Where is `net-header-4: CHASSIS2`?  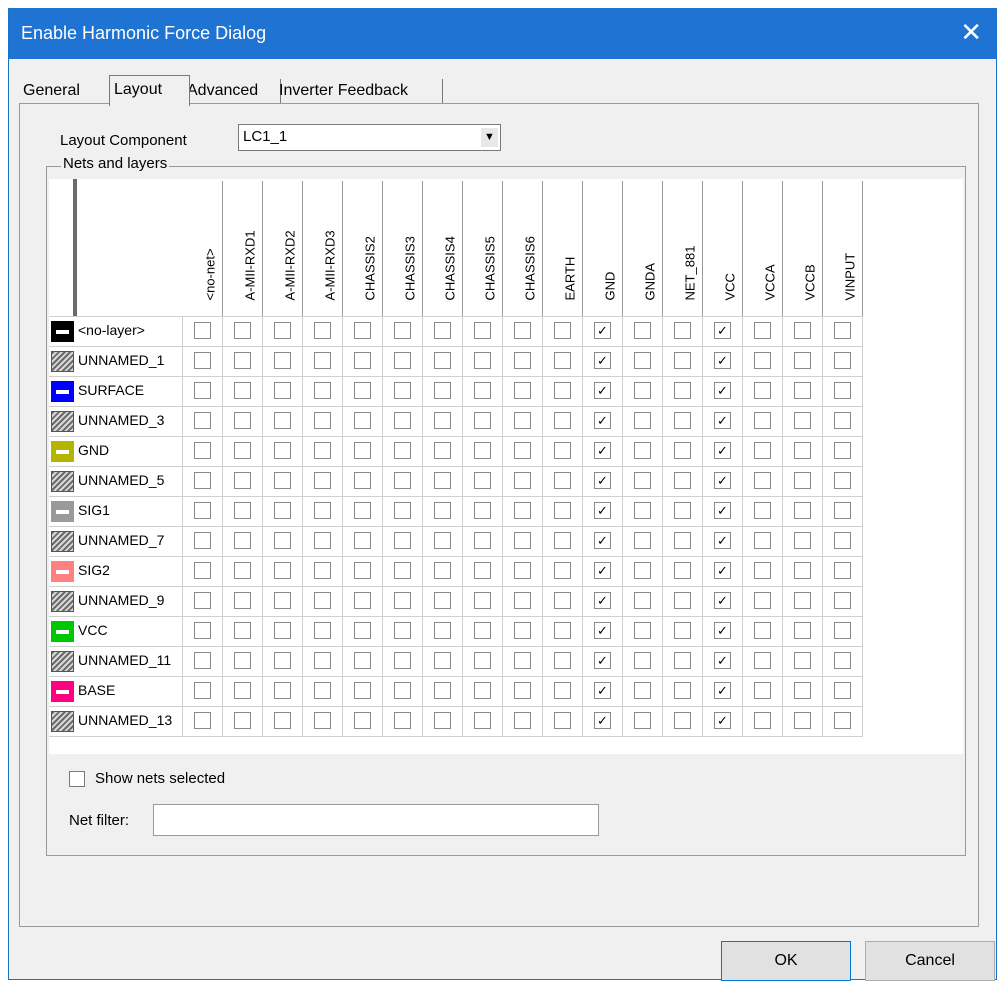
net-header-4: CHASSIS2 is located at coordinates (363, 248).